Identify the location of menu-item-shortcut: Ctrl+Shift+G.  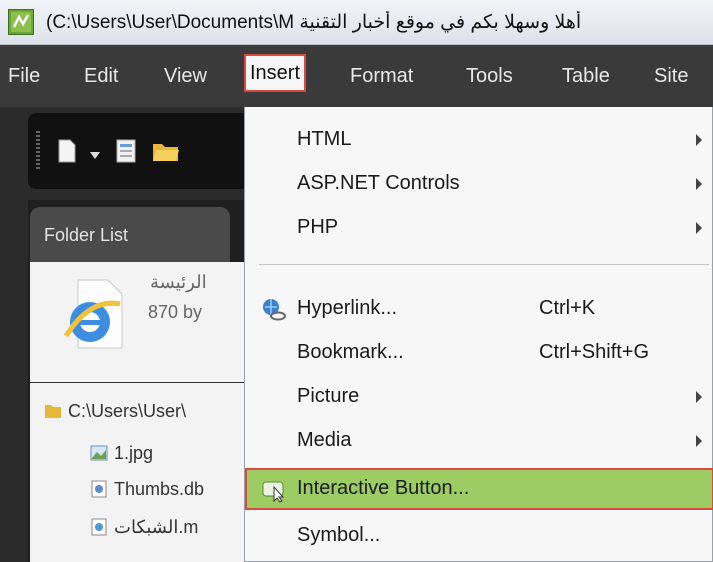
(594, 352).